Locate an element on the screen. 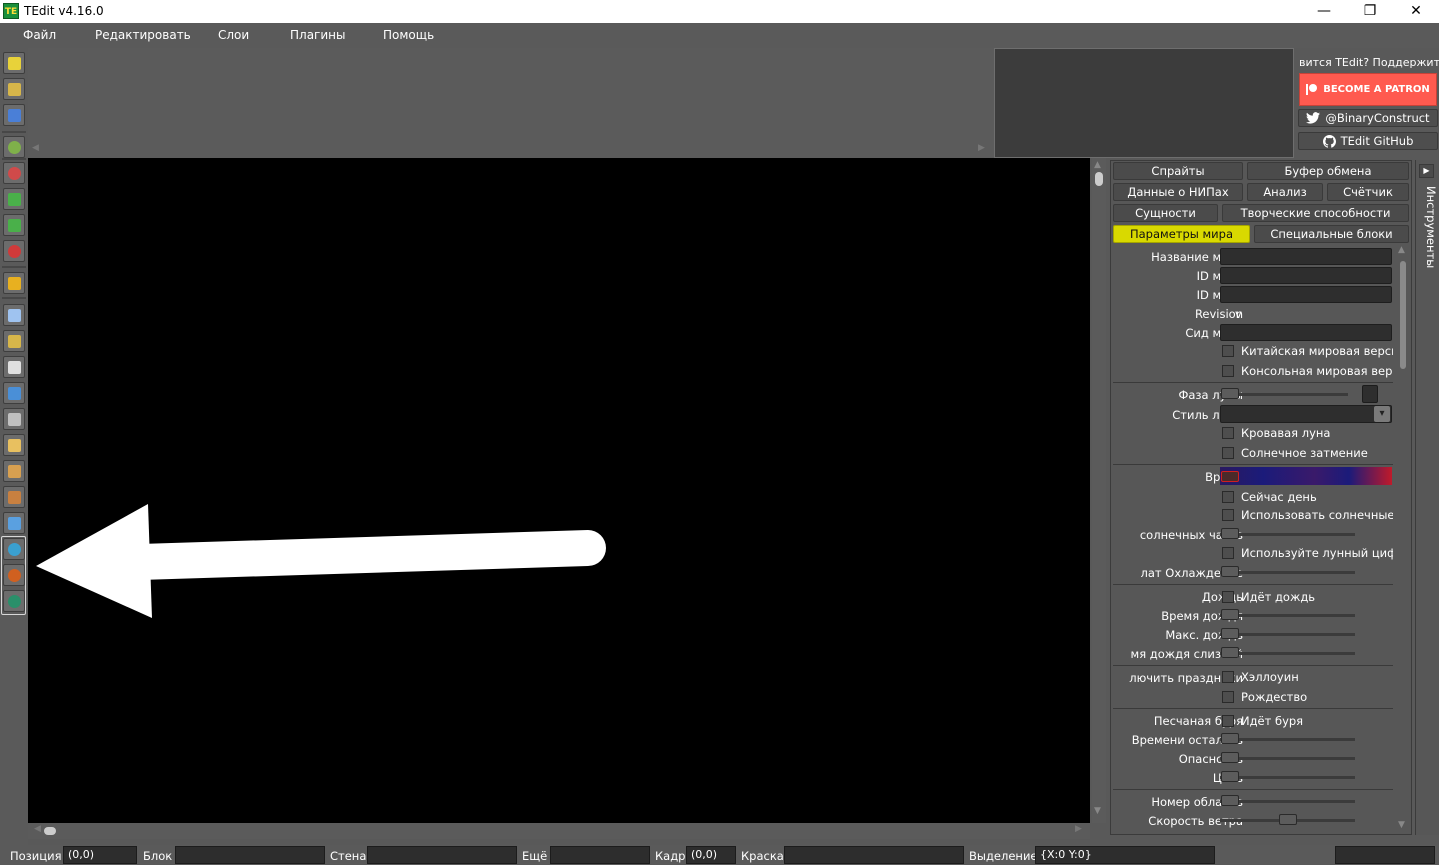  selection-tool-button is located at coordinates (14, 393).